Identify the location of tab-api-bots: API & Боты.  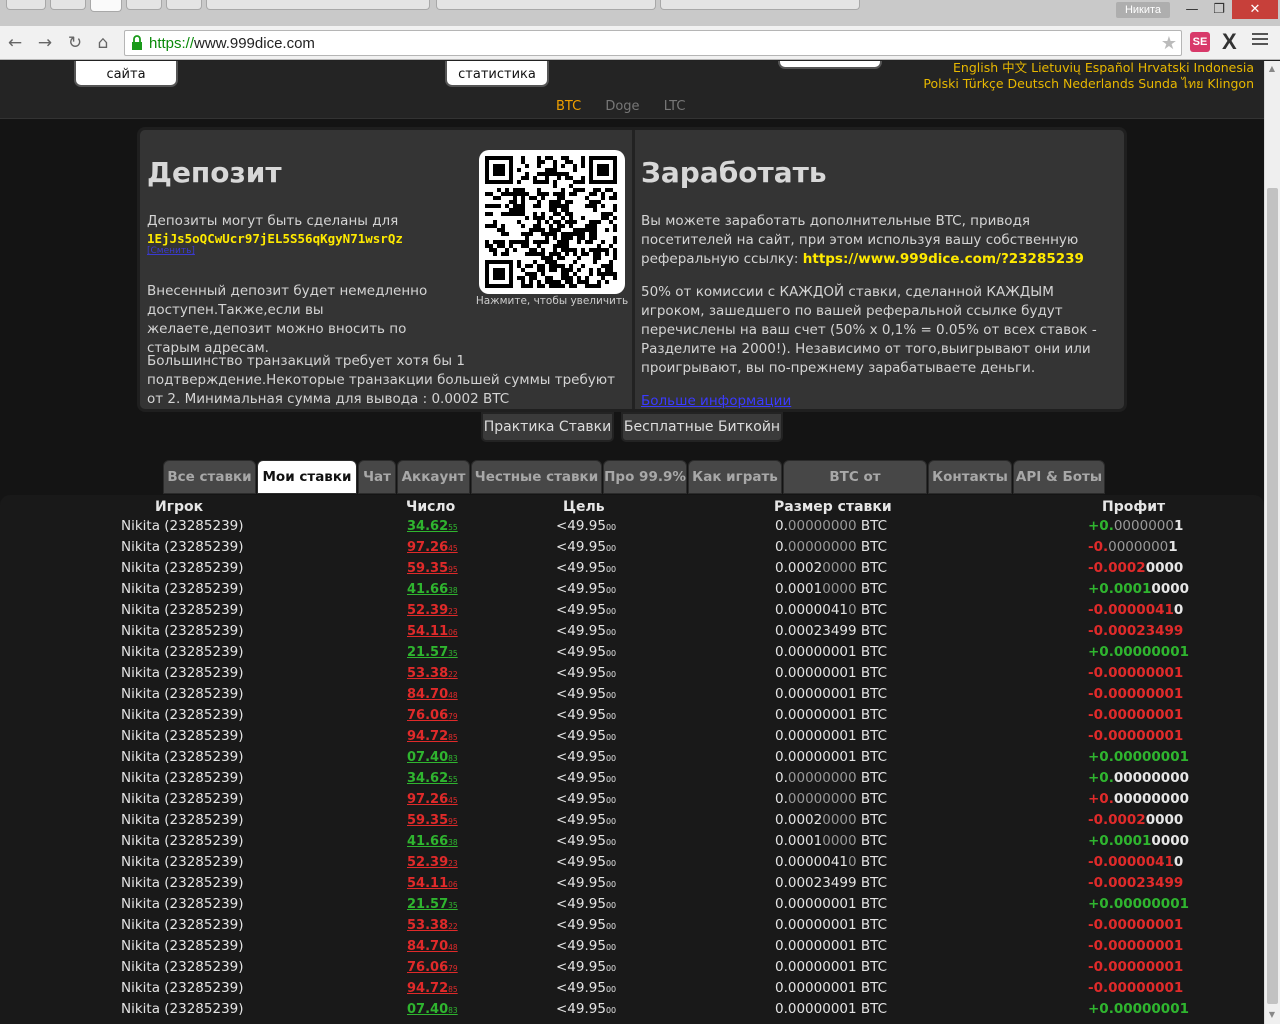
(1059, 477).